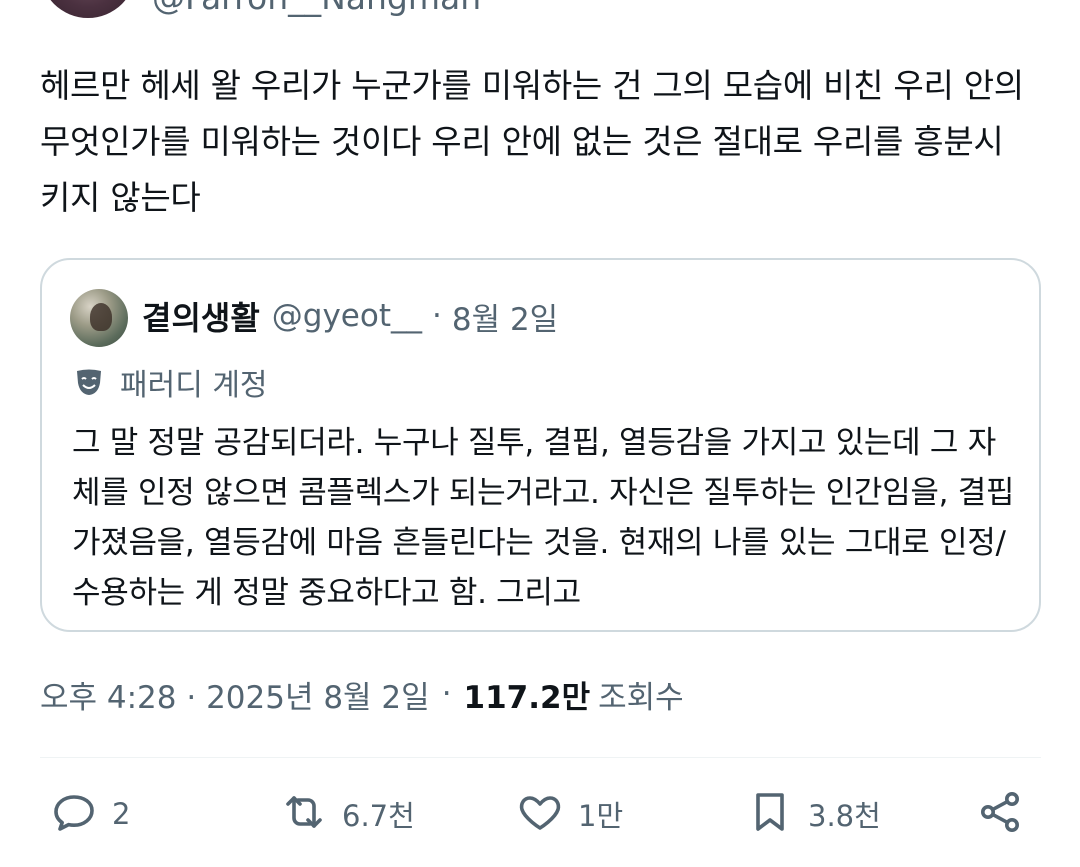  Describe the element at coordinates (88, 9) in the screenshot. I see `author-avatar` at that location.